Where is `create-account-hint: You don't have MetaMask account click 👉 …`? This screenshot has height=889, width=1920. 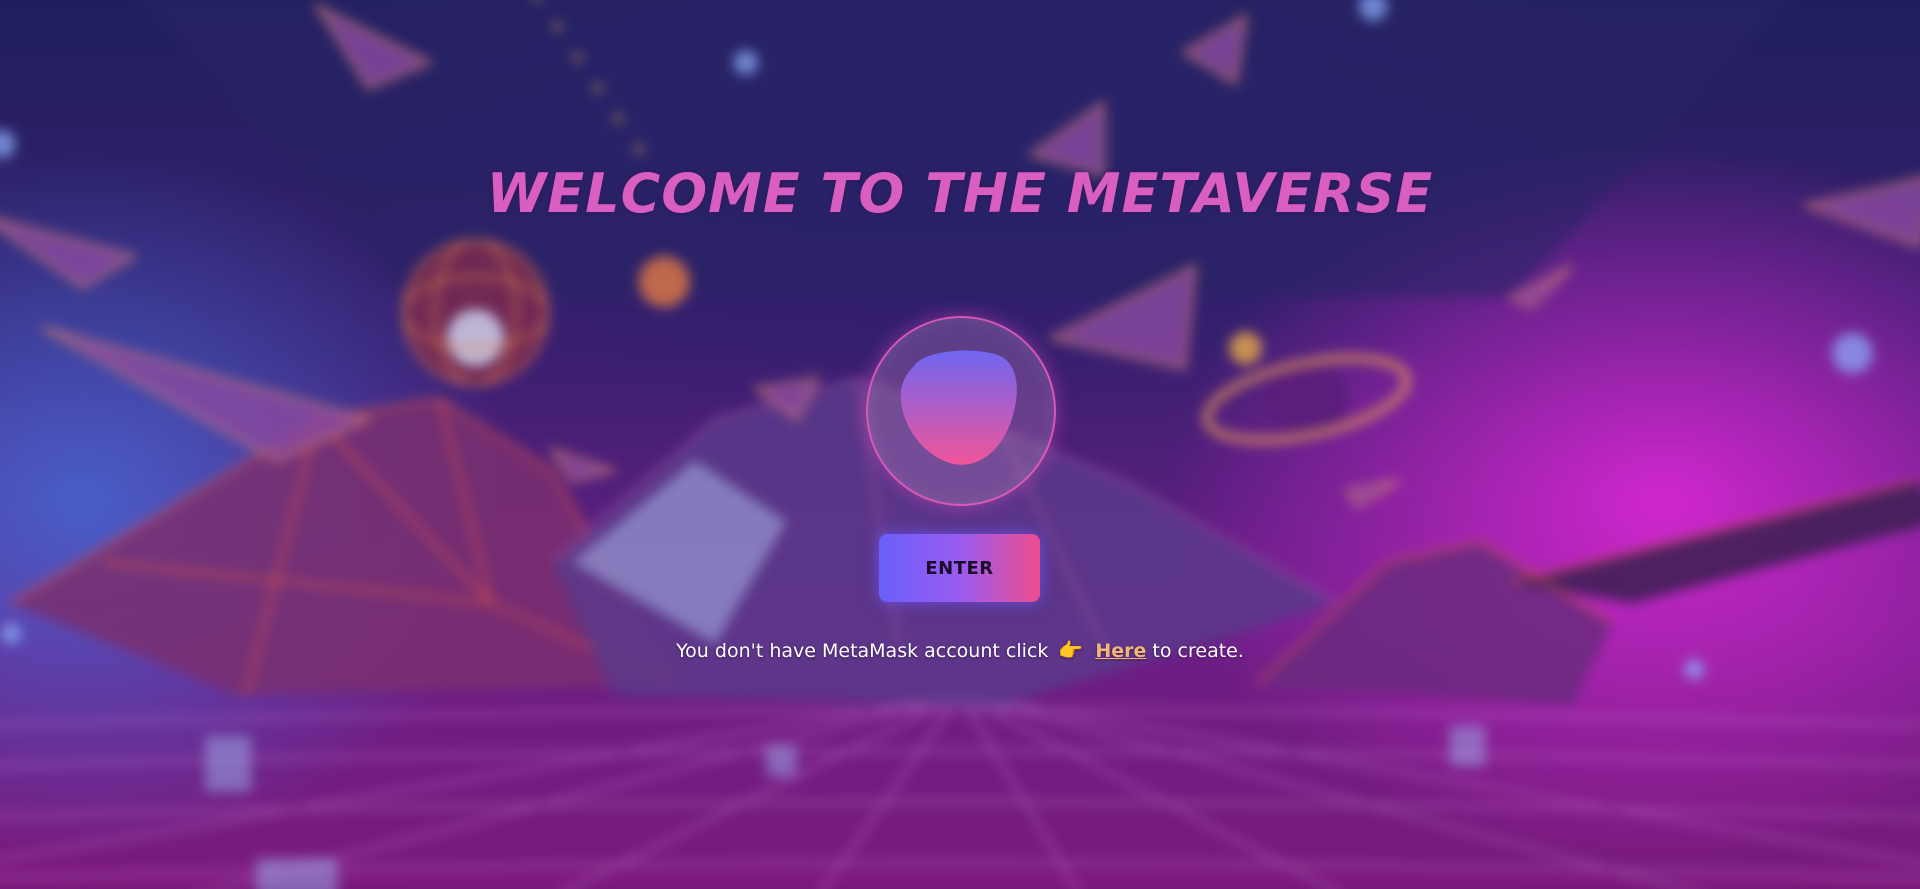
create-account-hint: You don't have MetaMask account click 👉 … is located at coordinates (960, 650).